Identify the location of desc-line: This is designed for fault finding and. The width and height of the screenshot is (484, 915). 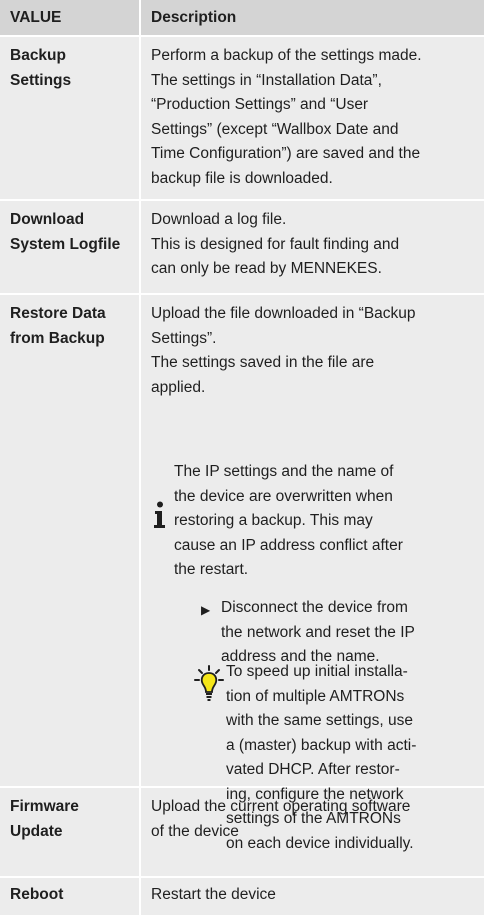
(275, 244).